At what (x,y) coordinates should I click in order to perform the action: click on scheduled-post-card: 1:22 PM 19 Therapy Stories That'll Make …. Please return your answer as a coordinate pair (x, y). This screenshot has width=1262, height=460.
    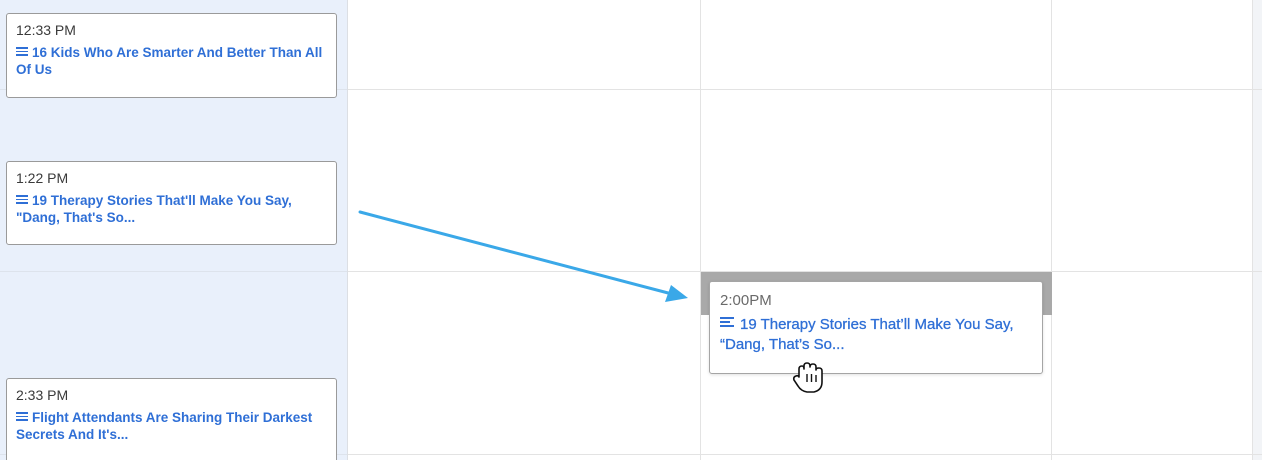
    Looking at the image, I should click on (171, 203).